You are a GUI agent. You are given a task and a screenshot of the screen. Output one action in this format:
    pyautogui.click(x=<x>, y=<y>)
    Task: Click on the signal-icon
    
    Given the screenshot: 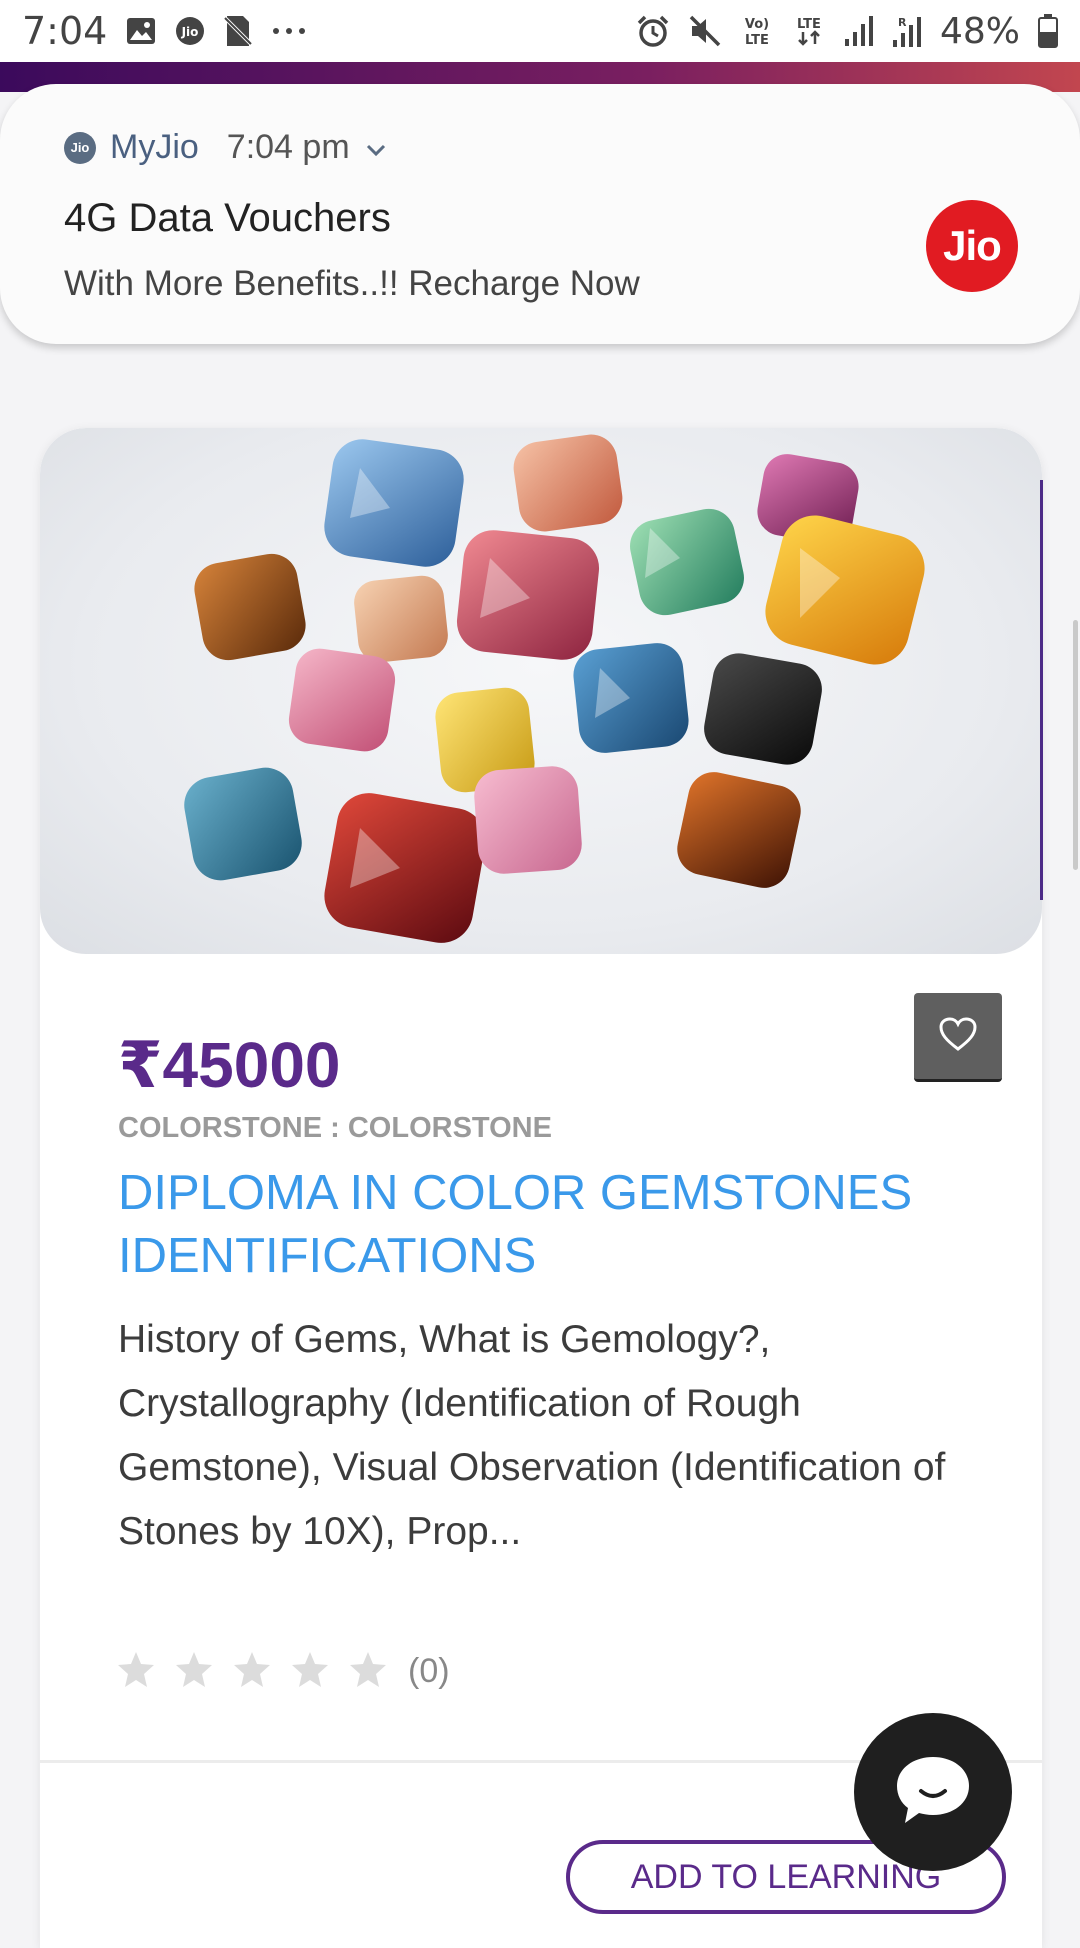 What is the action you would take?
    pyautogui.click(x=859, y=31)
    